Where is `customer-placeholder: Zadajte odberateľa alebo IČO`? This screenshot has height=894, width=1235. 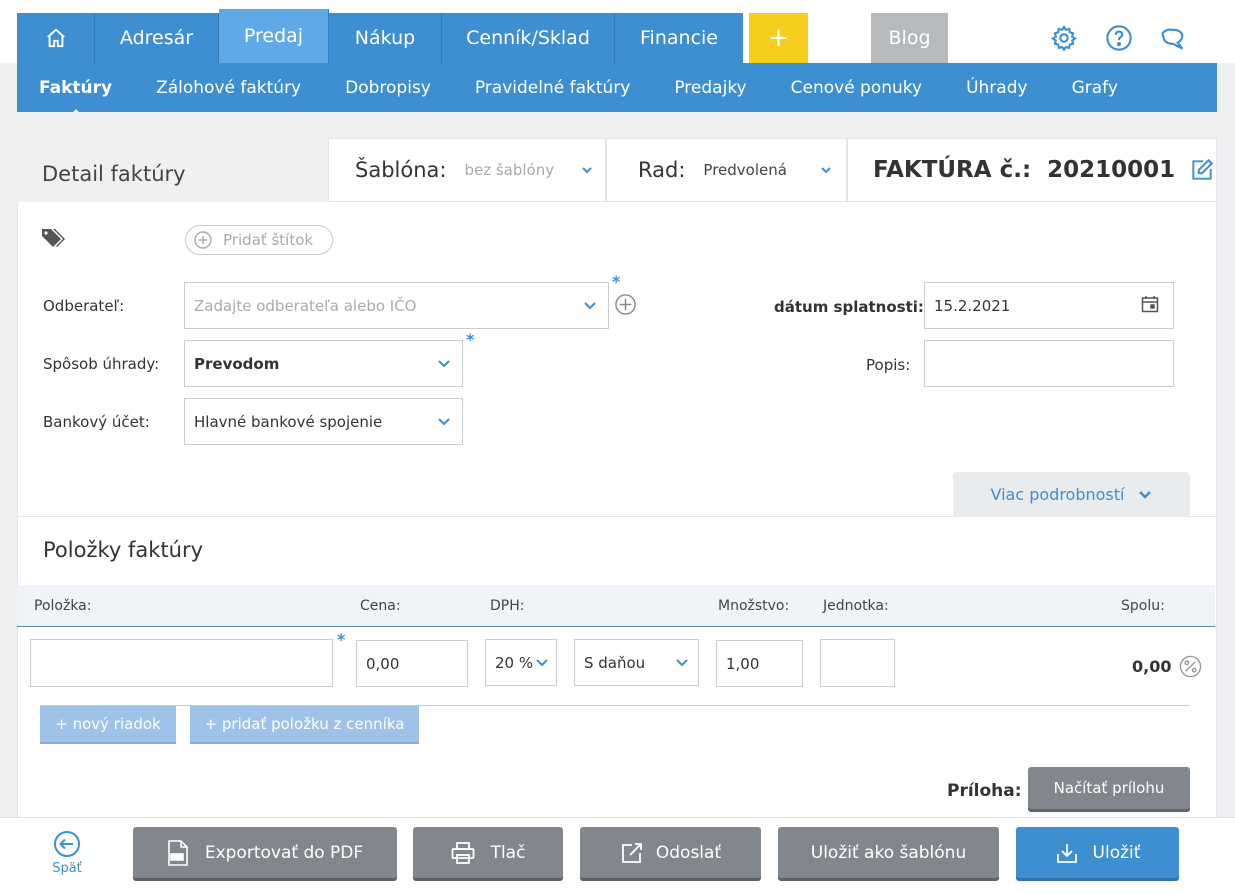 customer-placeholder: Zadajte odberateľa alebo IČO is located at coordinates (305, 305).